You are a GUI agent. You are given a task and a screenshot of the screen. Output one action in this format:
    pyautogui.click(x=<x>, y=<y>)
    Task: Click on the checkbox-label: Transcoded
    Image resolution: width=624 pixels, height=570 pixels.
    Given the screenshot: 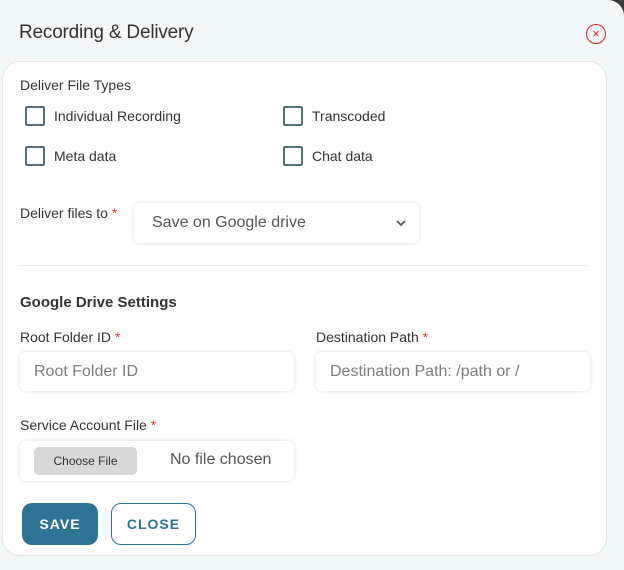 What is the action you would take?
    pyautogui.click(x=349, y=116)
    